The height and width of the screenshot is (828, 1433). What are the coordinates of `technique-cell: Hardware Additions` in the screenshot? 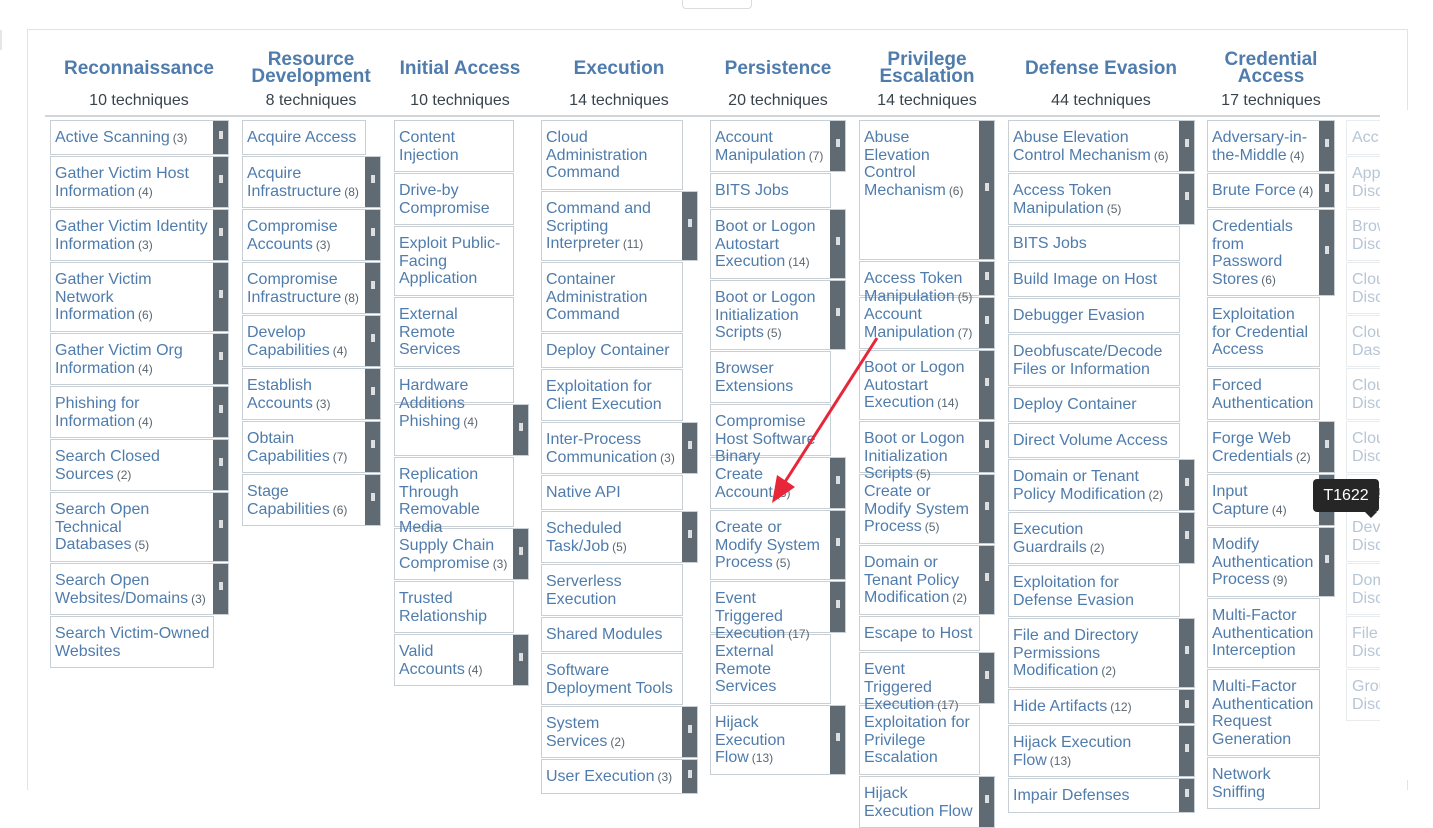 It's located at (454, 390).